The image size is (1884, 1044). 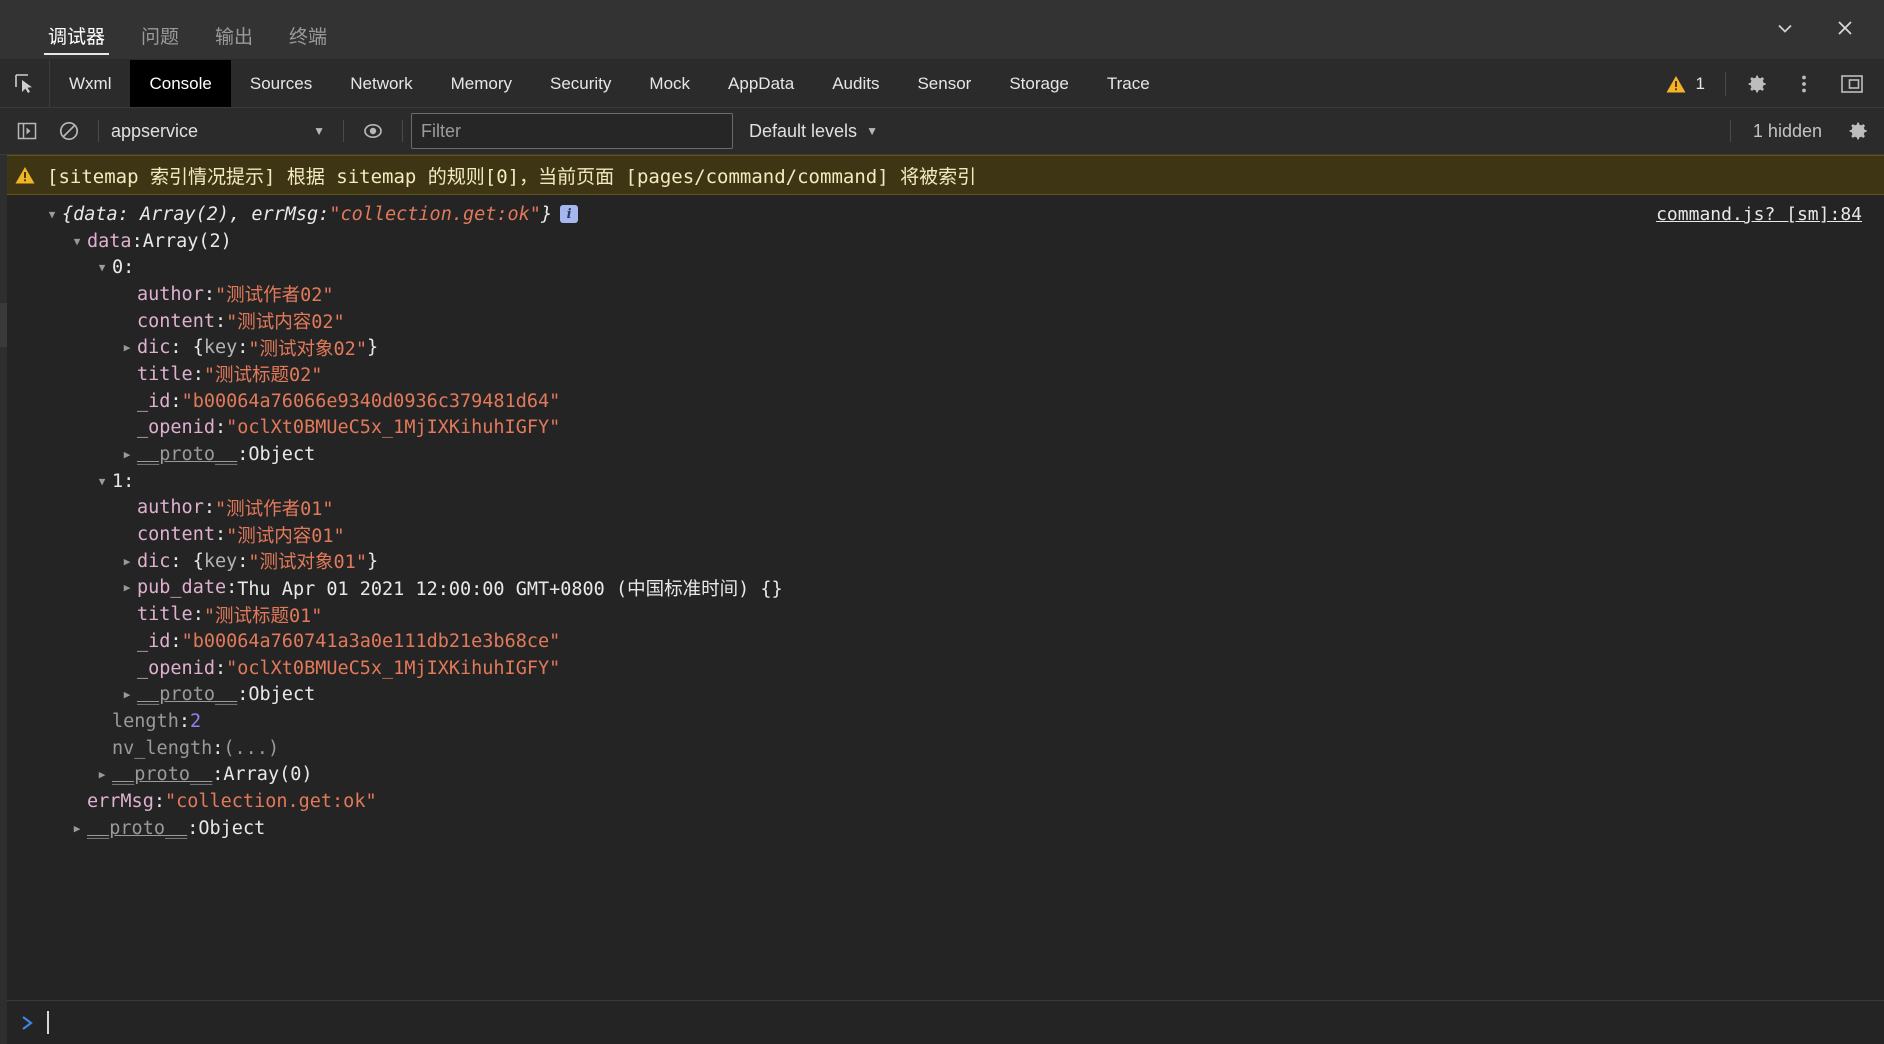 What do you see at coordinates (90, 83) in the screenshot?
I see `tab-wxml: Wxml` at bounding box center [90, 83].